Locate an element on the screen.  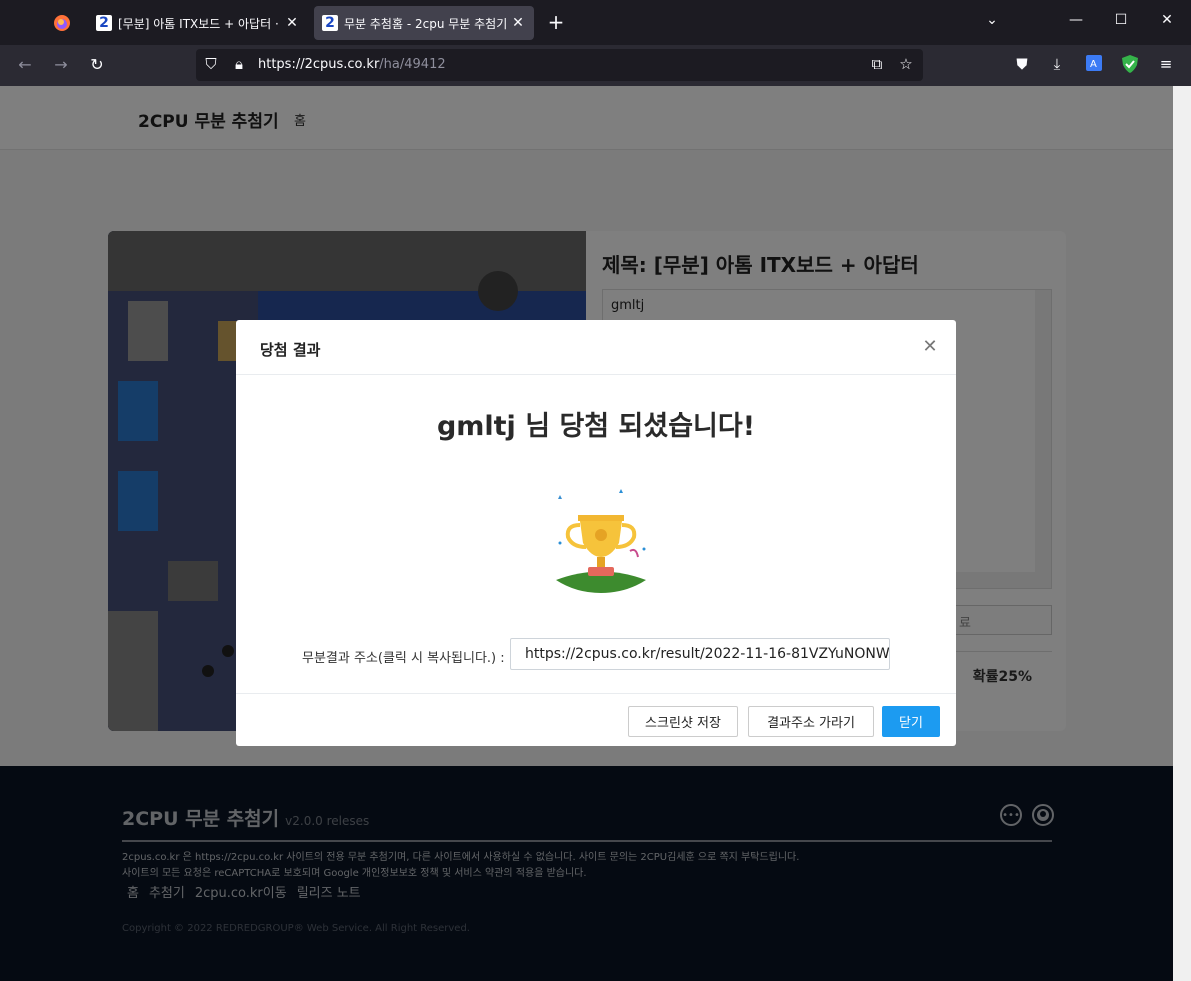
svg-text: A is located at coordinates (1093, 64).